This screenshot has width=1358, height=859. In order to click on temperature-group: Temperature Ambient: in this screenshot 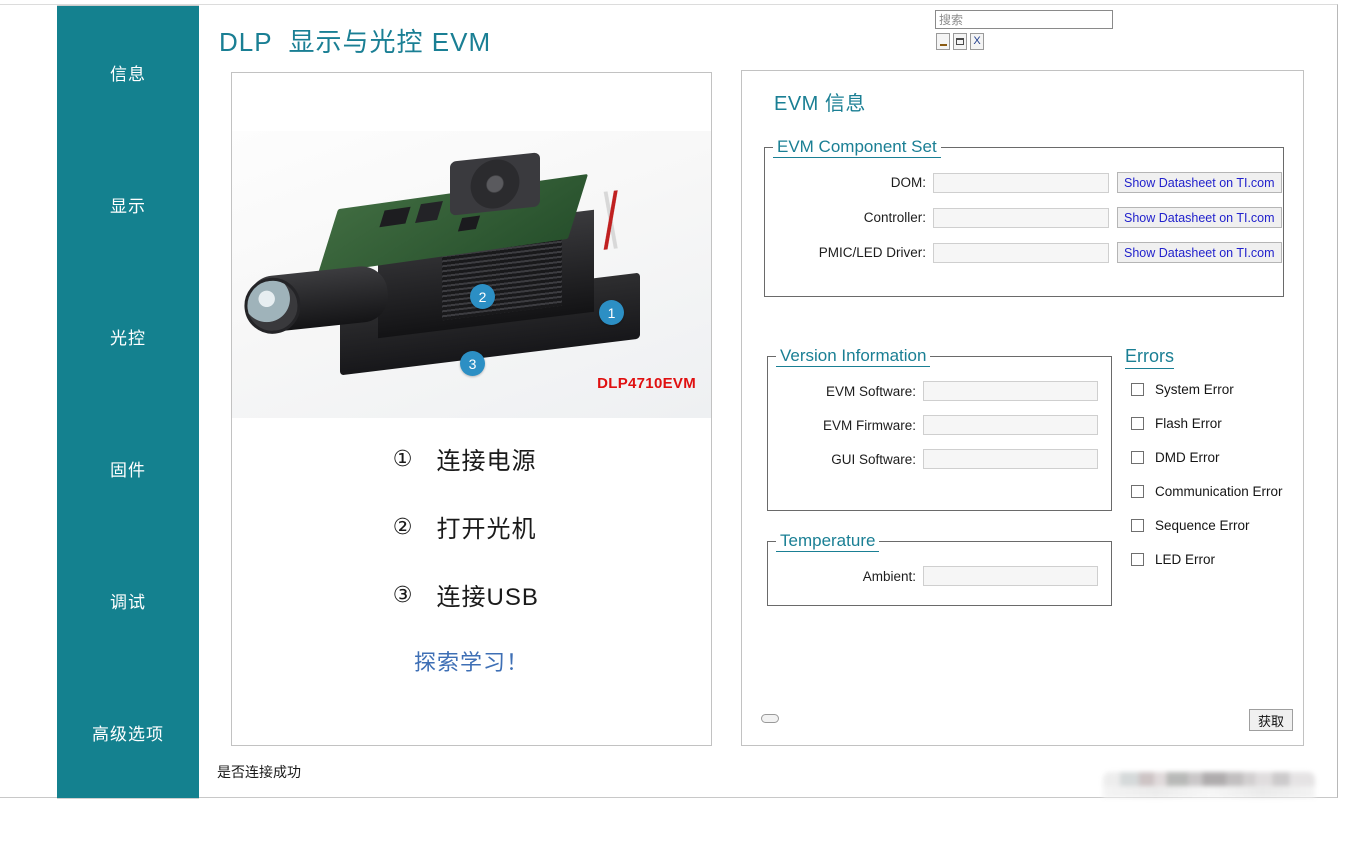, I will do `click(939, 568)`.